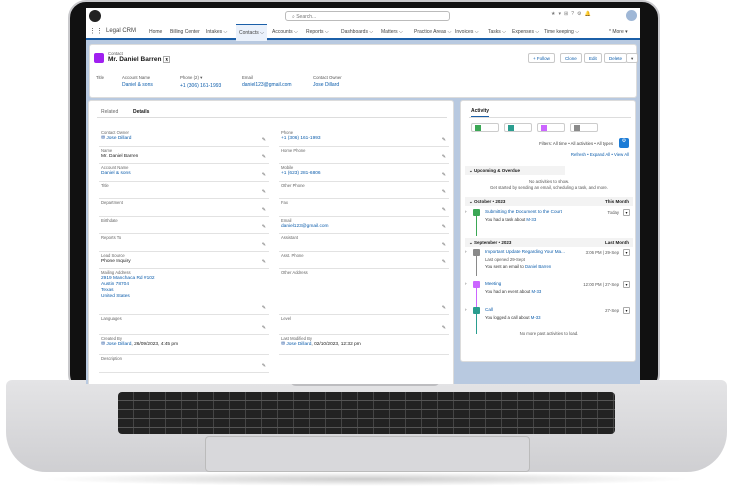  What do you see at coordinates (119, 157) in the screenshot?
I see `field-value: Mr. Daniel Barren` at bounding box center [119, 157].